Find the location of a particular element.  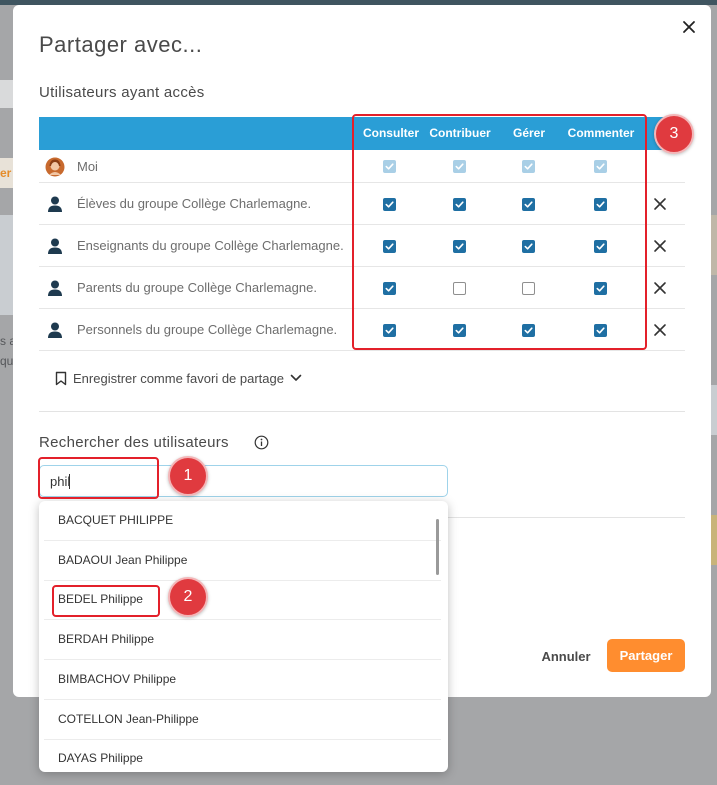

save-favorite-button: Enregistrer comme favori de partage is located at coordinates (178, 378).